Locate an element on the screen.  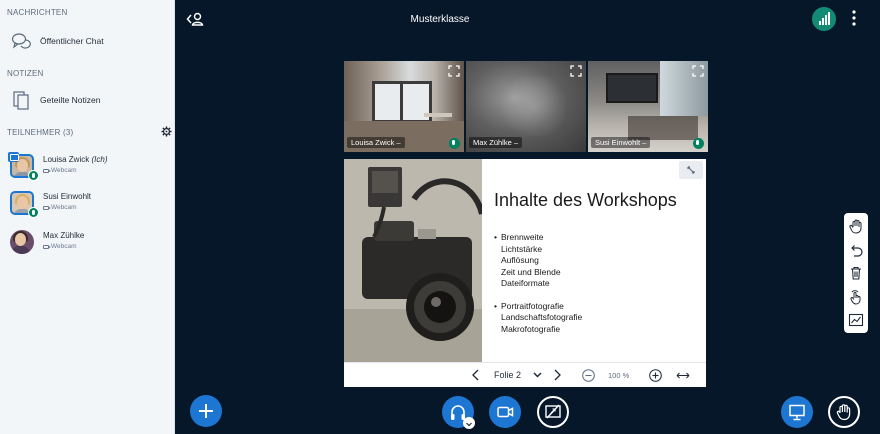
zoom-level: 100 % is located at coordinates (619, 375).